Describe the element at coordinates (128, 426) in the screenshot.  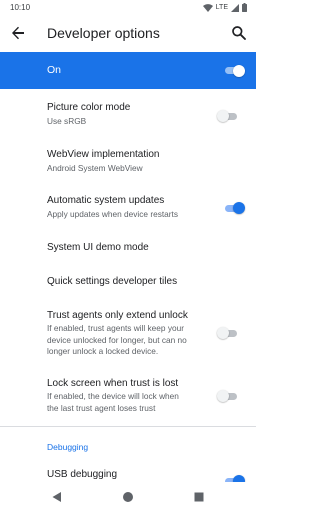
I see `section-divider` at that location.